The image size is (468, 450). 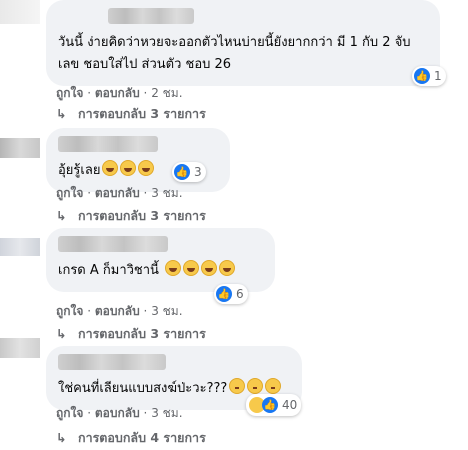 What do you see at coordinates (240, 294) in the screenshot?
I see `reaction-count: 6` at bounding box center [240, 294].